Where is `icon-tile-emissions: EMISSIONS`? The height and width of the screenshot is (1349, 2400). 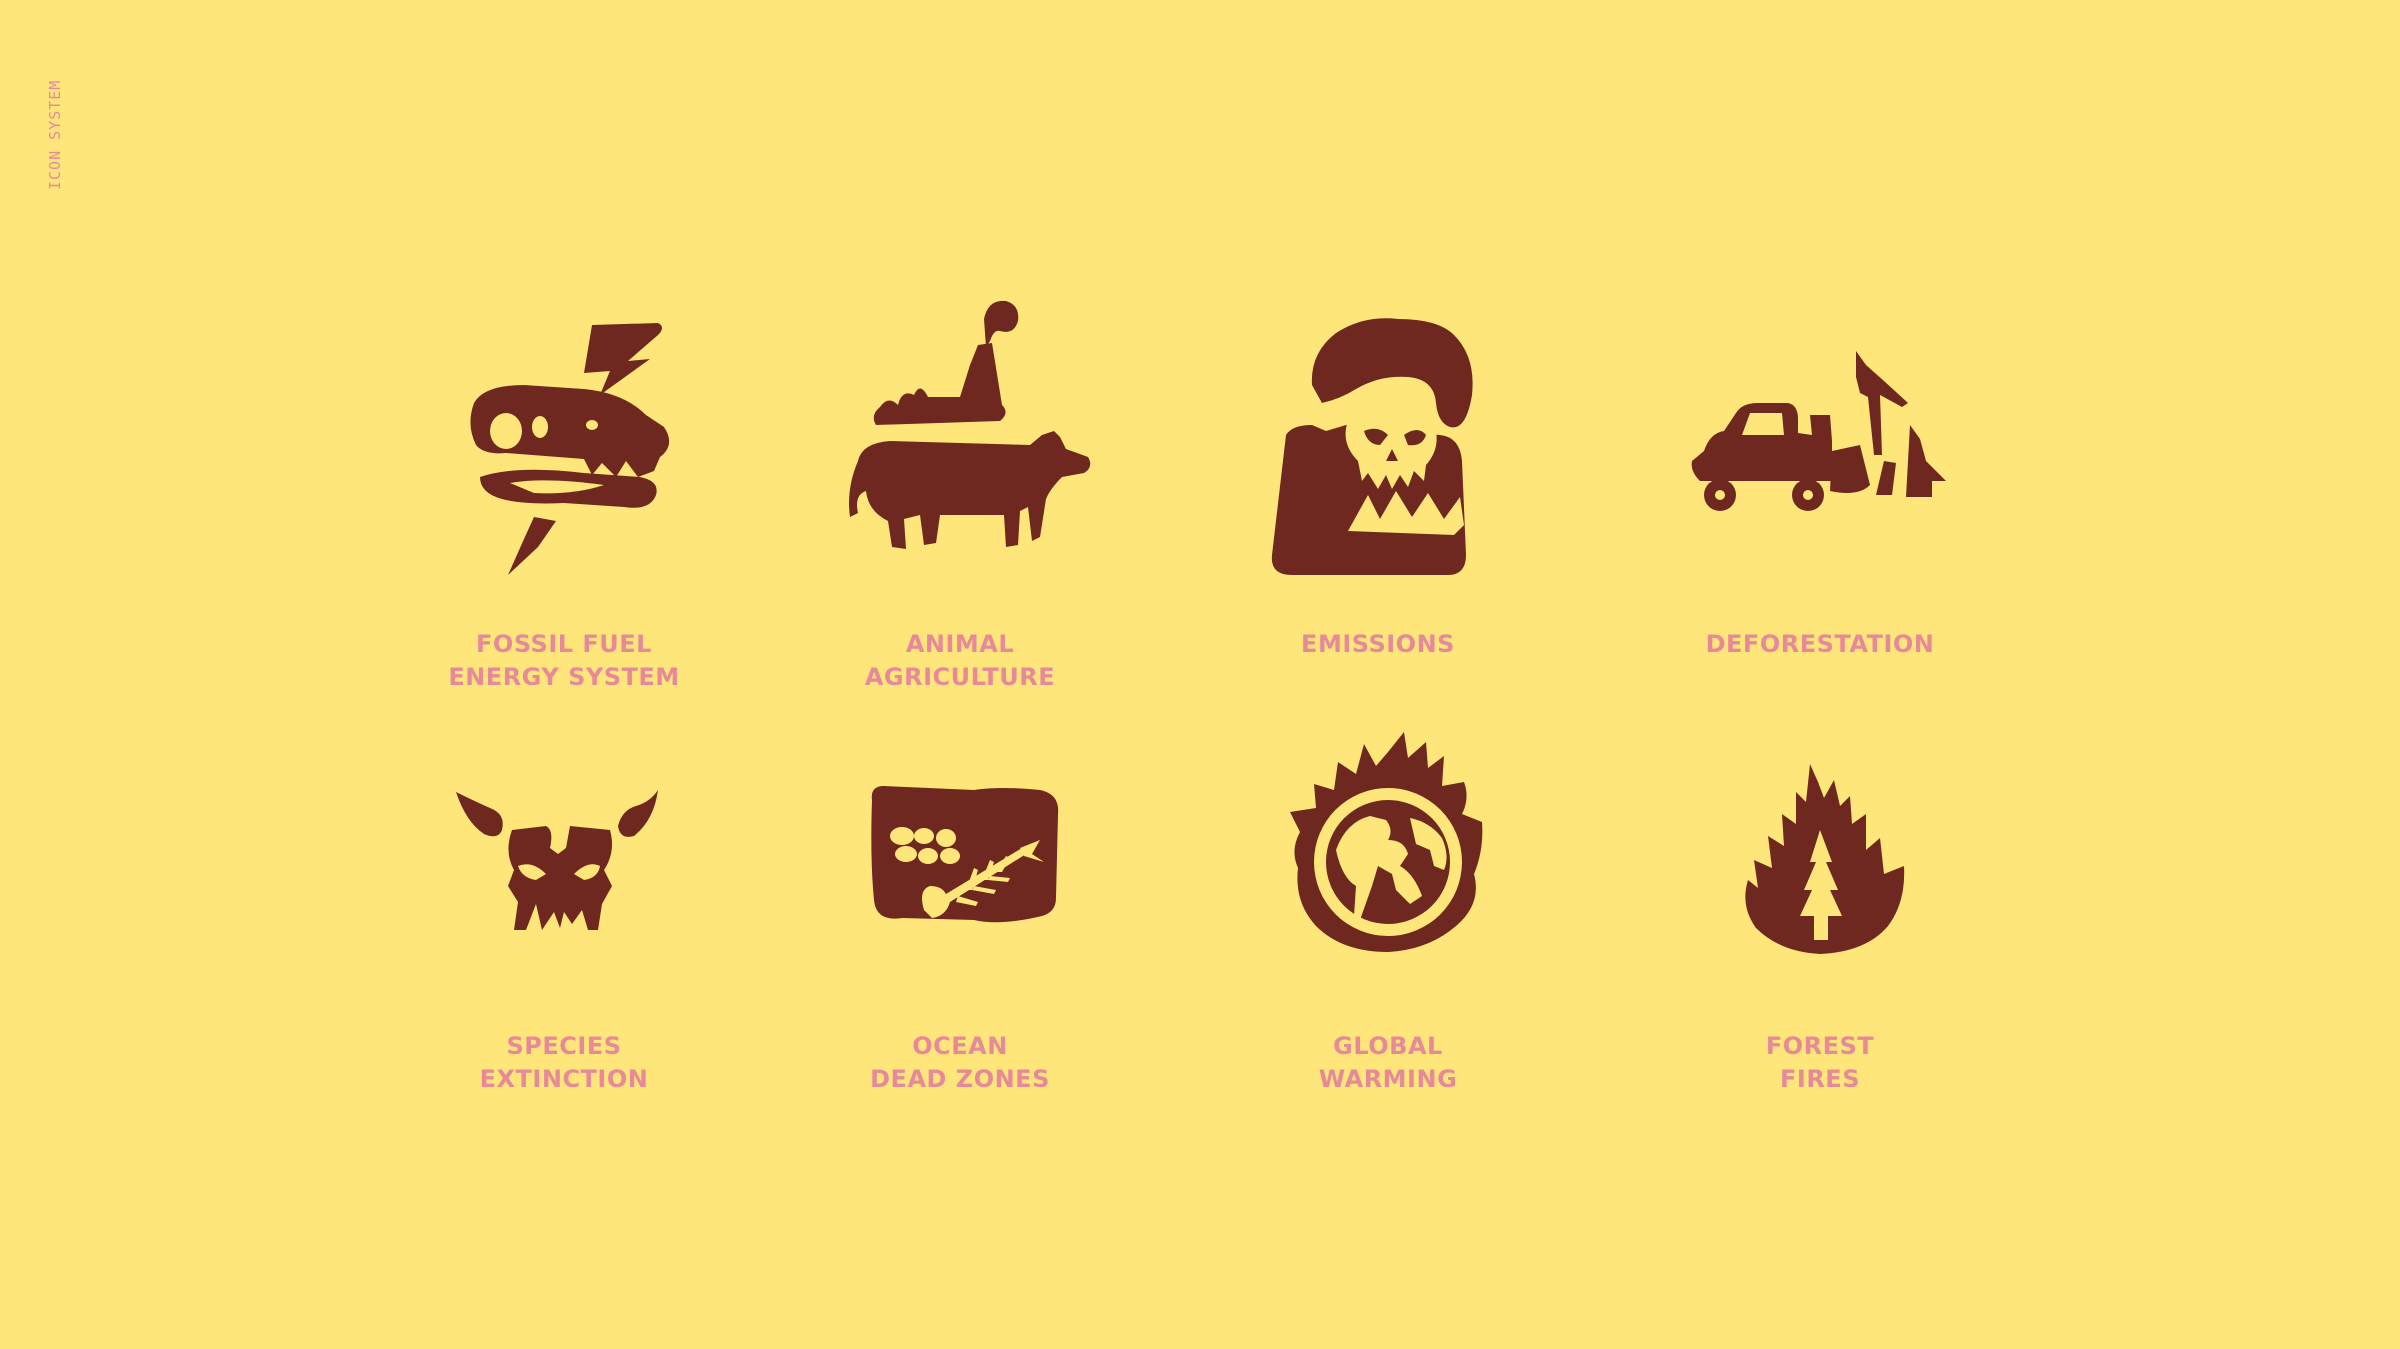
icon-tile-emissions: EMISSIONS is located at coordinates (1378, 485).